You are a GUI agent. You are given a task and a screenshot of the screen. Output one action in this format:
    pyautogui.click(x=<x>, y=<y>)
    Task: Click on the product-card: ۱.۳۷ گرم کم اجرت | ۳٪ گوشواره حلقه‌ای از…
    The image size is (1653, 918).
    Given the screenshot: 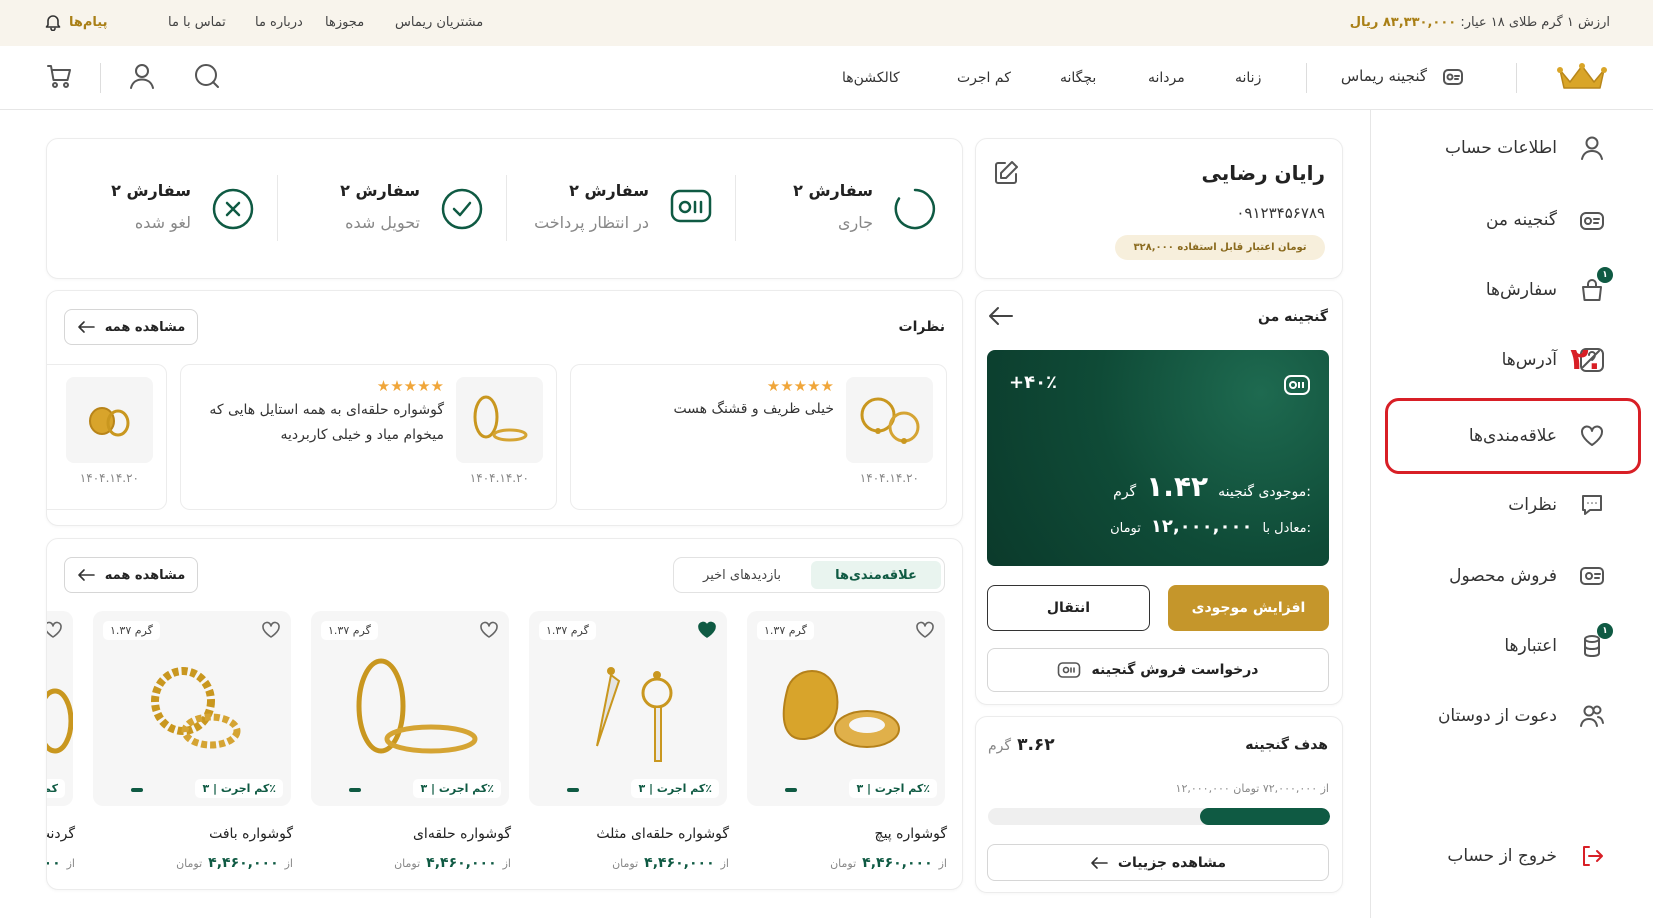 What is the action you would take?
    pyautogui.click(x=411, y=746)
    